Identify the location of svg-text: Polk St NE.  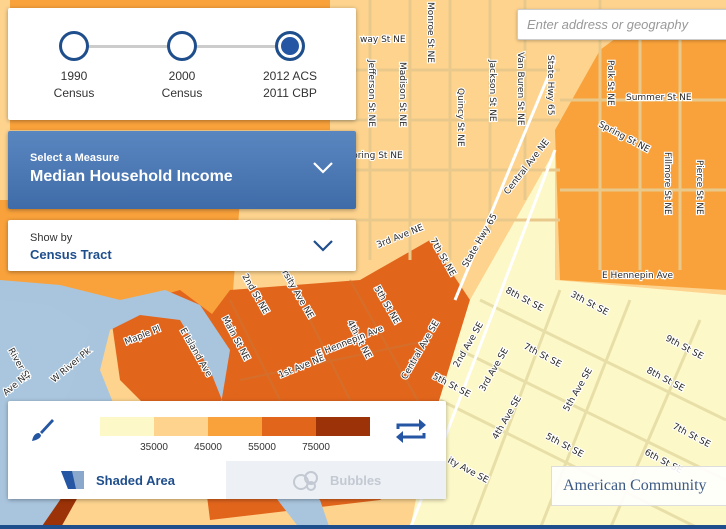
(610, 83).